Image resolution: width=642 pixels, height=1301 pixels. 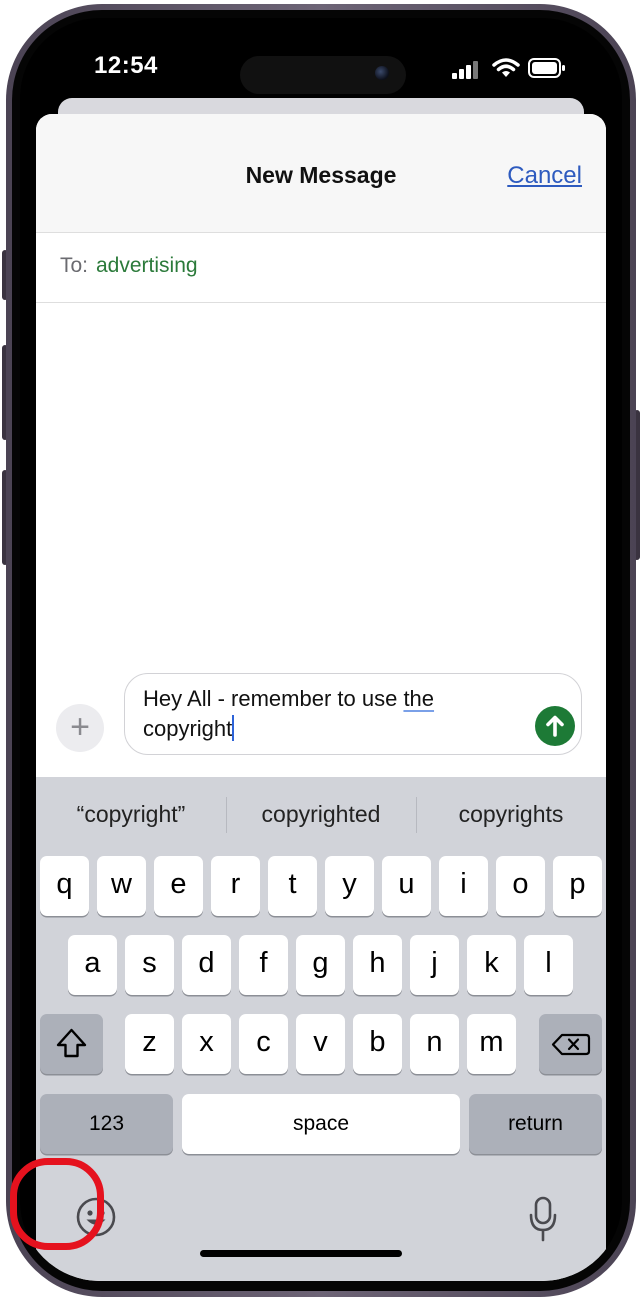 I want to click on home-indicator, so click(x=301, y=1253).